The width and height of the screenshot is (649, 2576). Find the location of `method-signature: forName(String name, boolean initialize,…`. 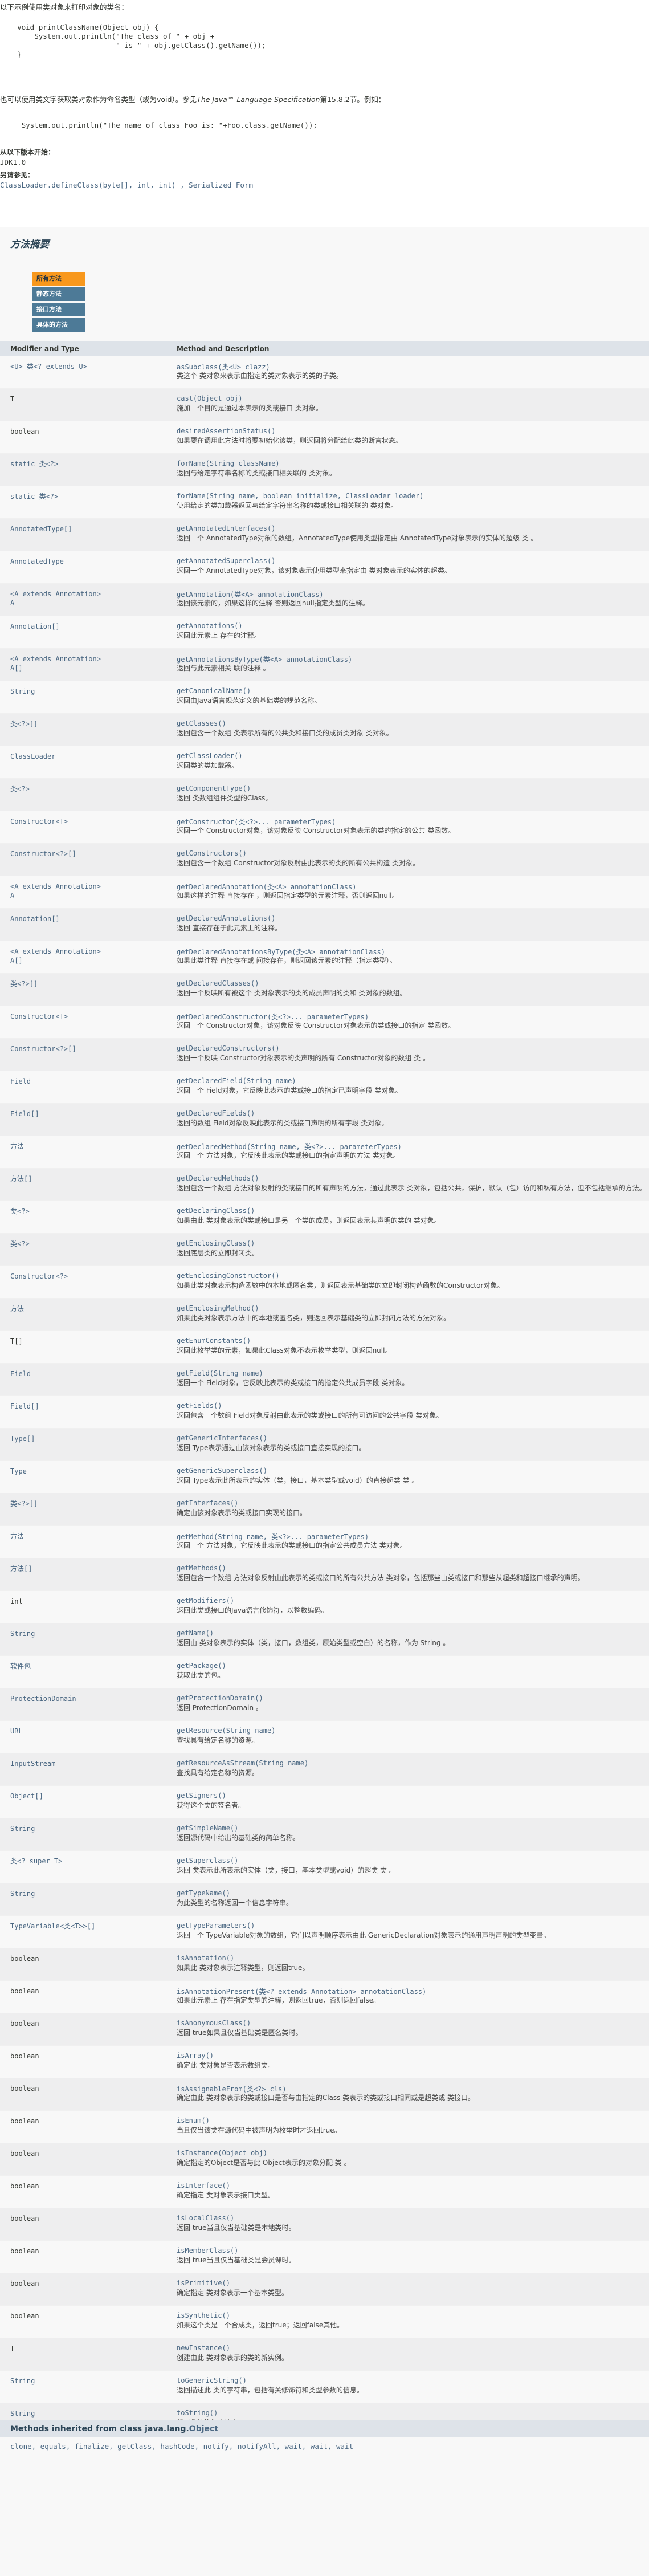

method-signature: forName(String name, boolean initialize,… is located at coordinates (411, 496).